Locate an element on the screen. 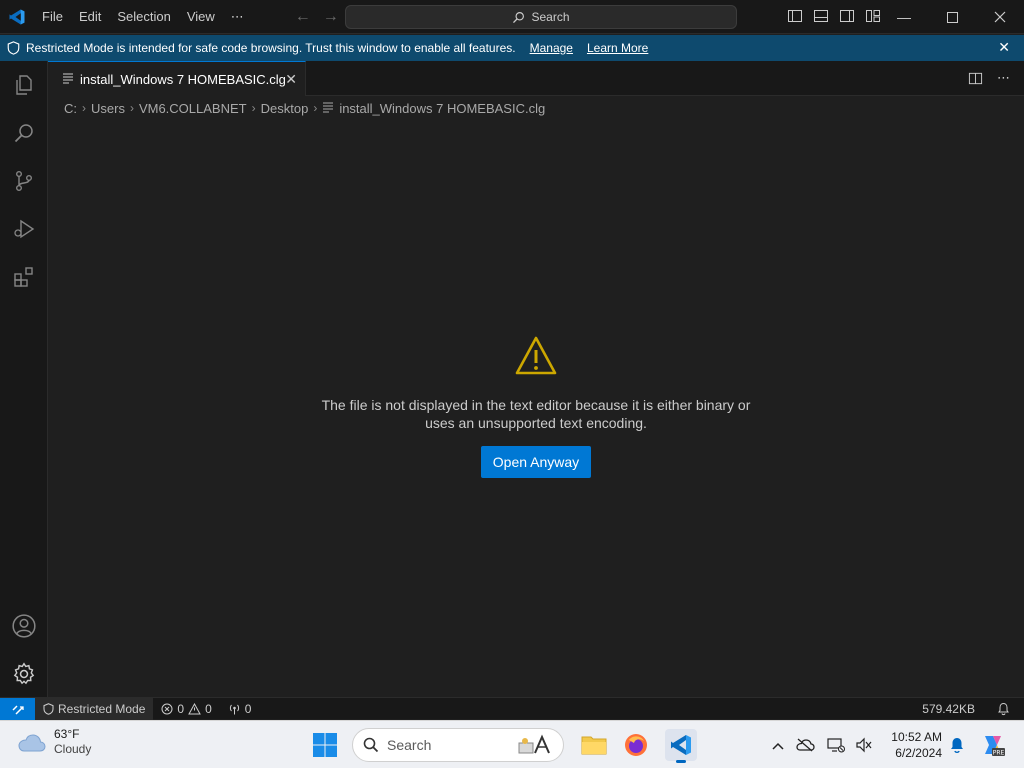 This screenshot has width=1024, height=768. system-tray is located at coordinates (823, 744).